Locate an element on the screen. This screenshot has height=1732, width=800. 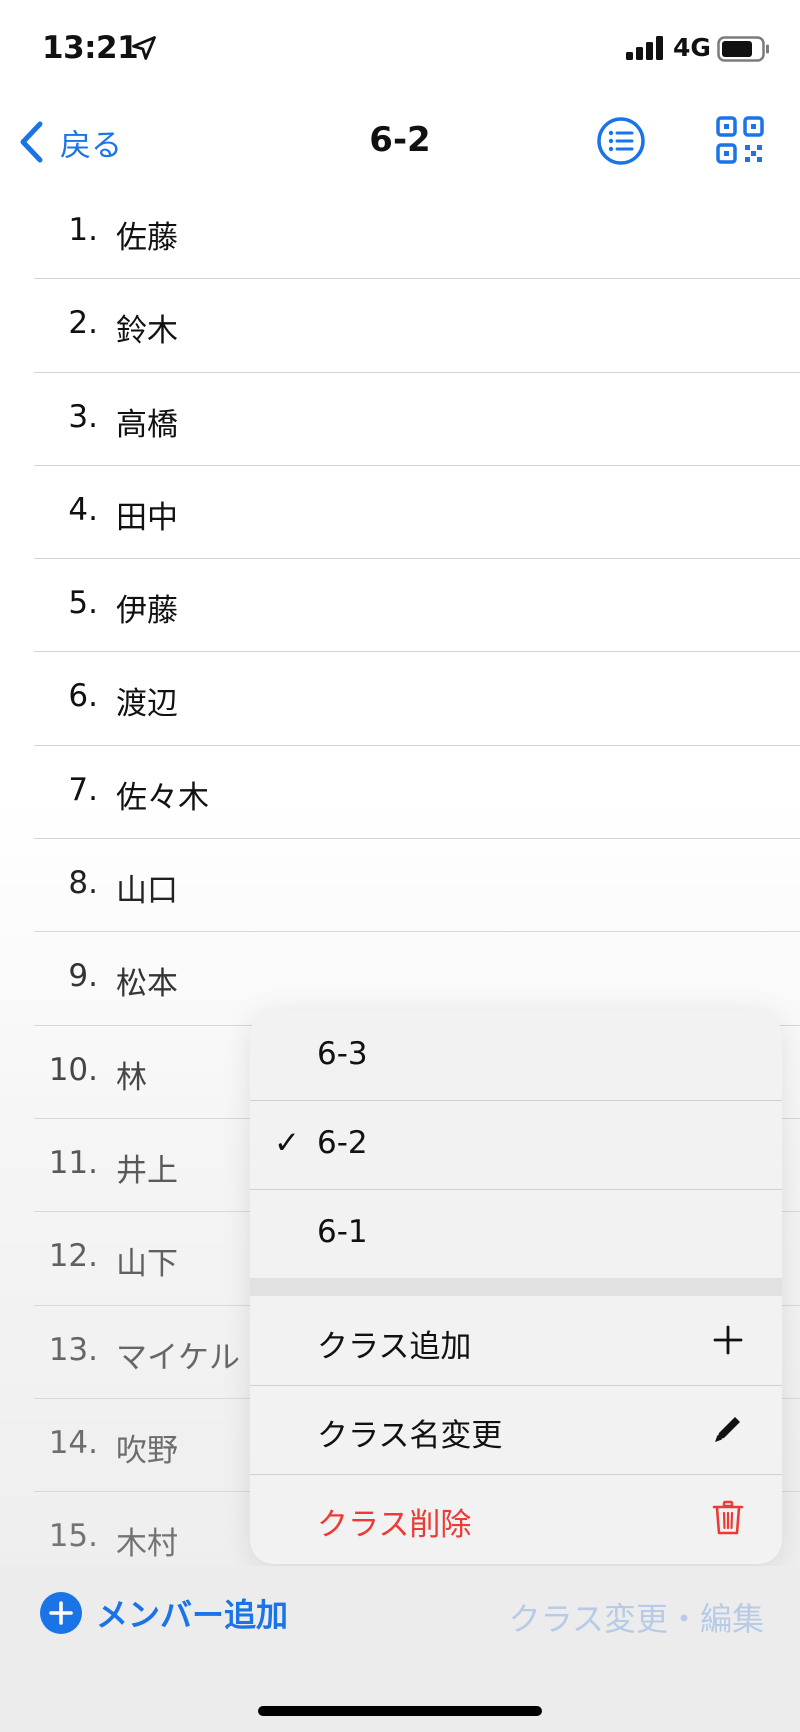
member-name: 佐々木 is located at coordinates (162, 797).